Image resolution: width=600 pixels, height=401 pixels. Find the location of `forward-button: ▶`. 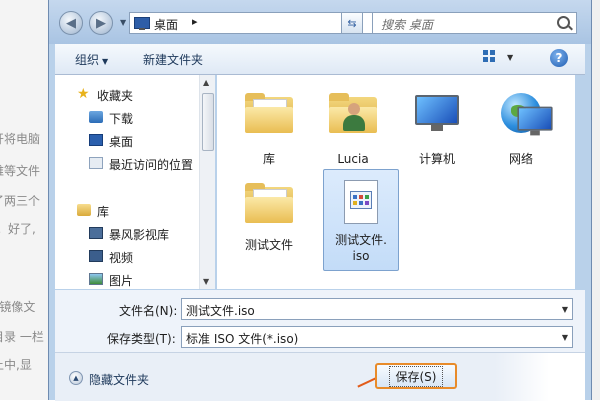

forward-button: ▶ is located at coordinates (101, 23).